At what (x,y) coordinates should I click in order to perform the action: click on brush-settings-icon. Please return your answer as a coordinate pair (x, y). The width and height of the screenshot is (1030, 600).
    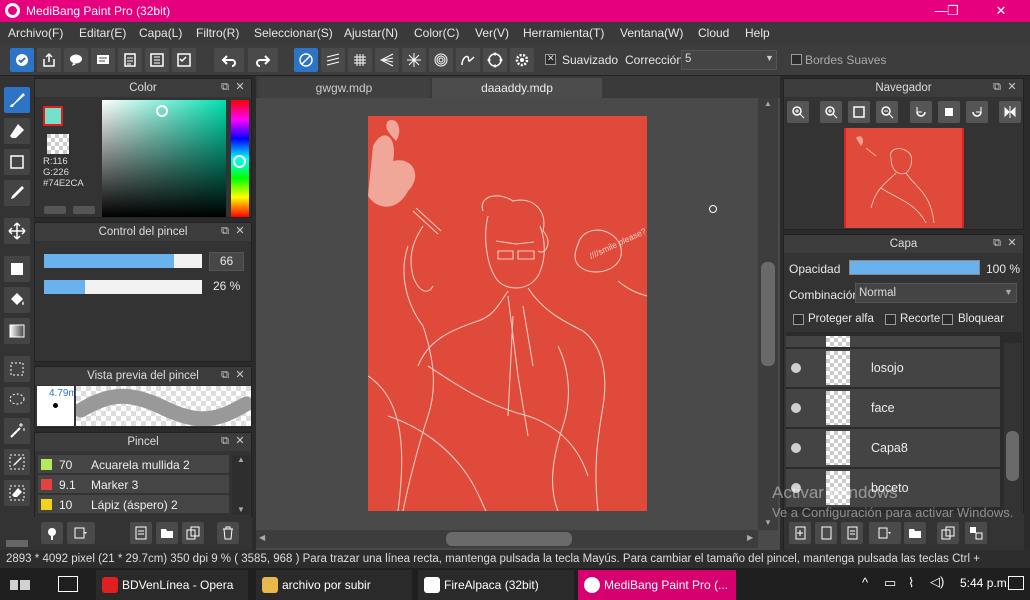
    Looking at the image, I should click on (141, 533).